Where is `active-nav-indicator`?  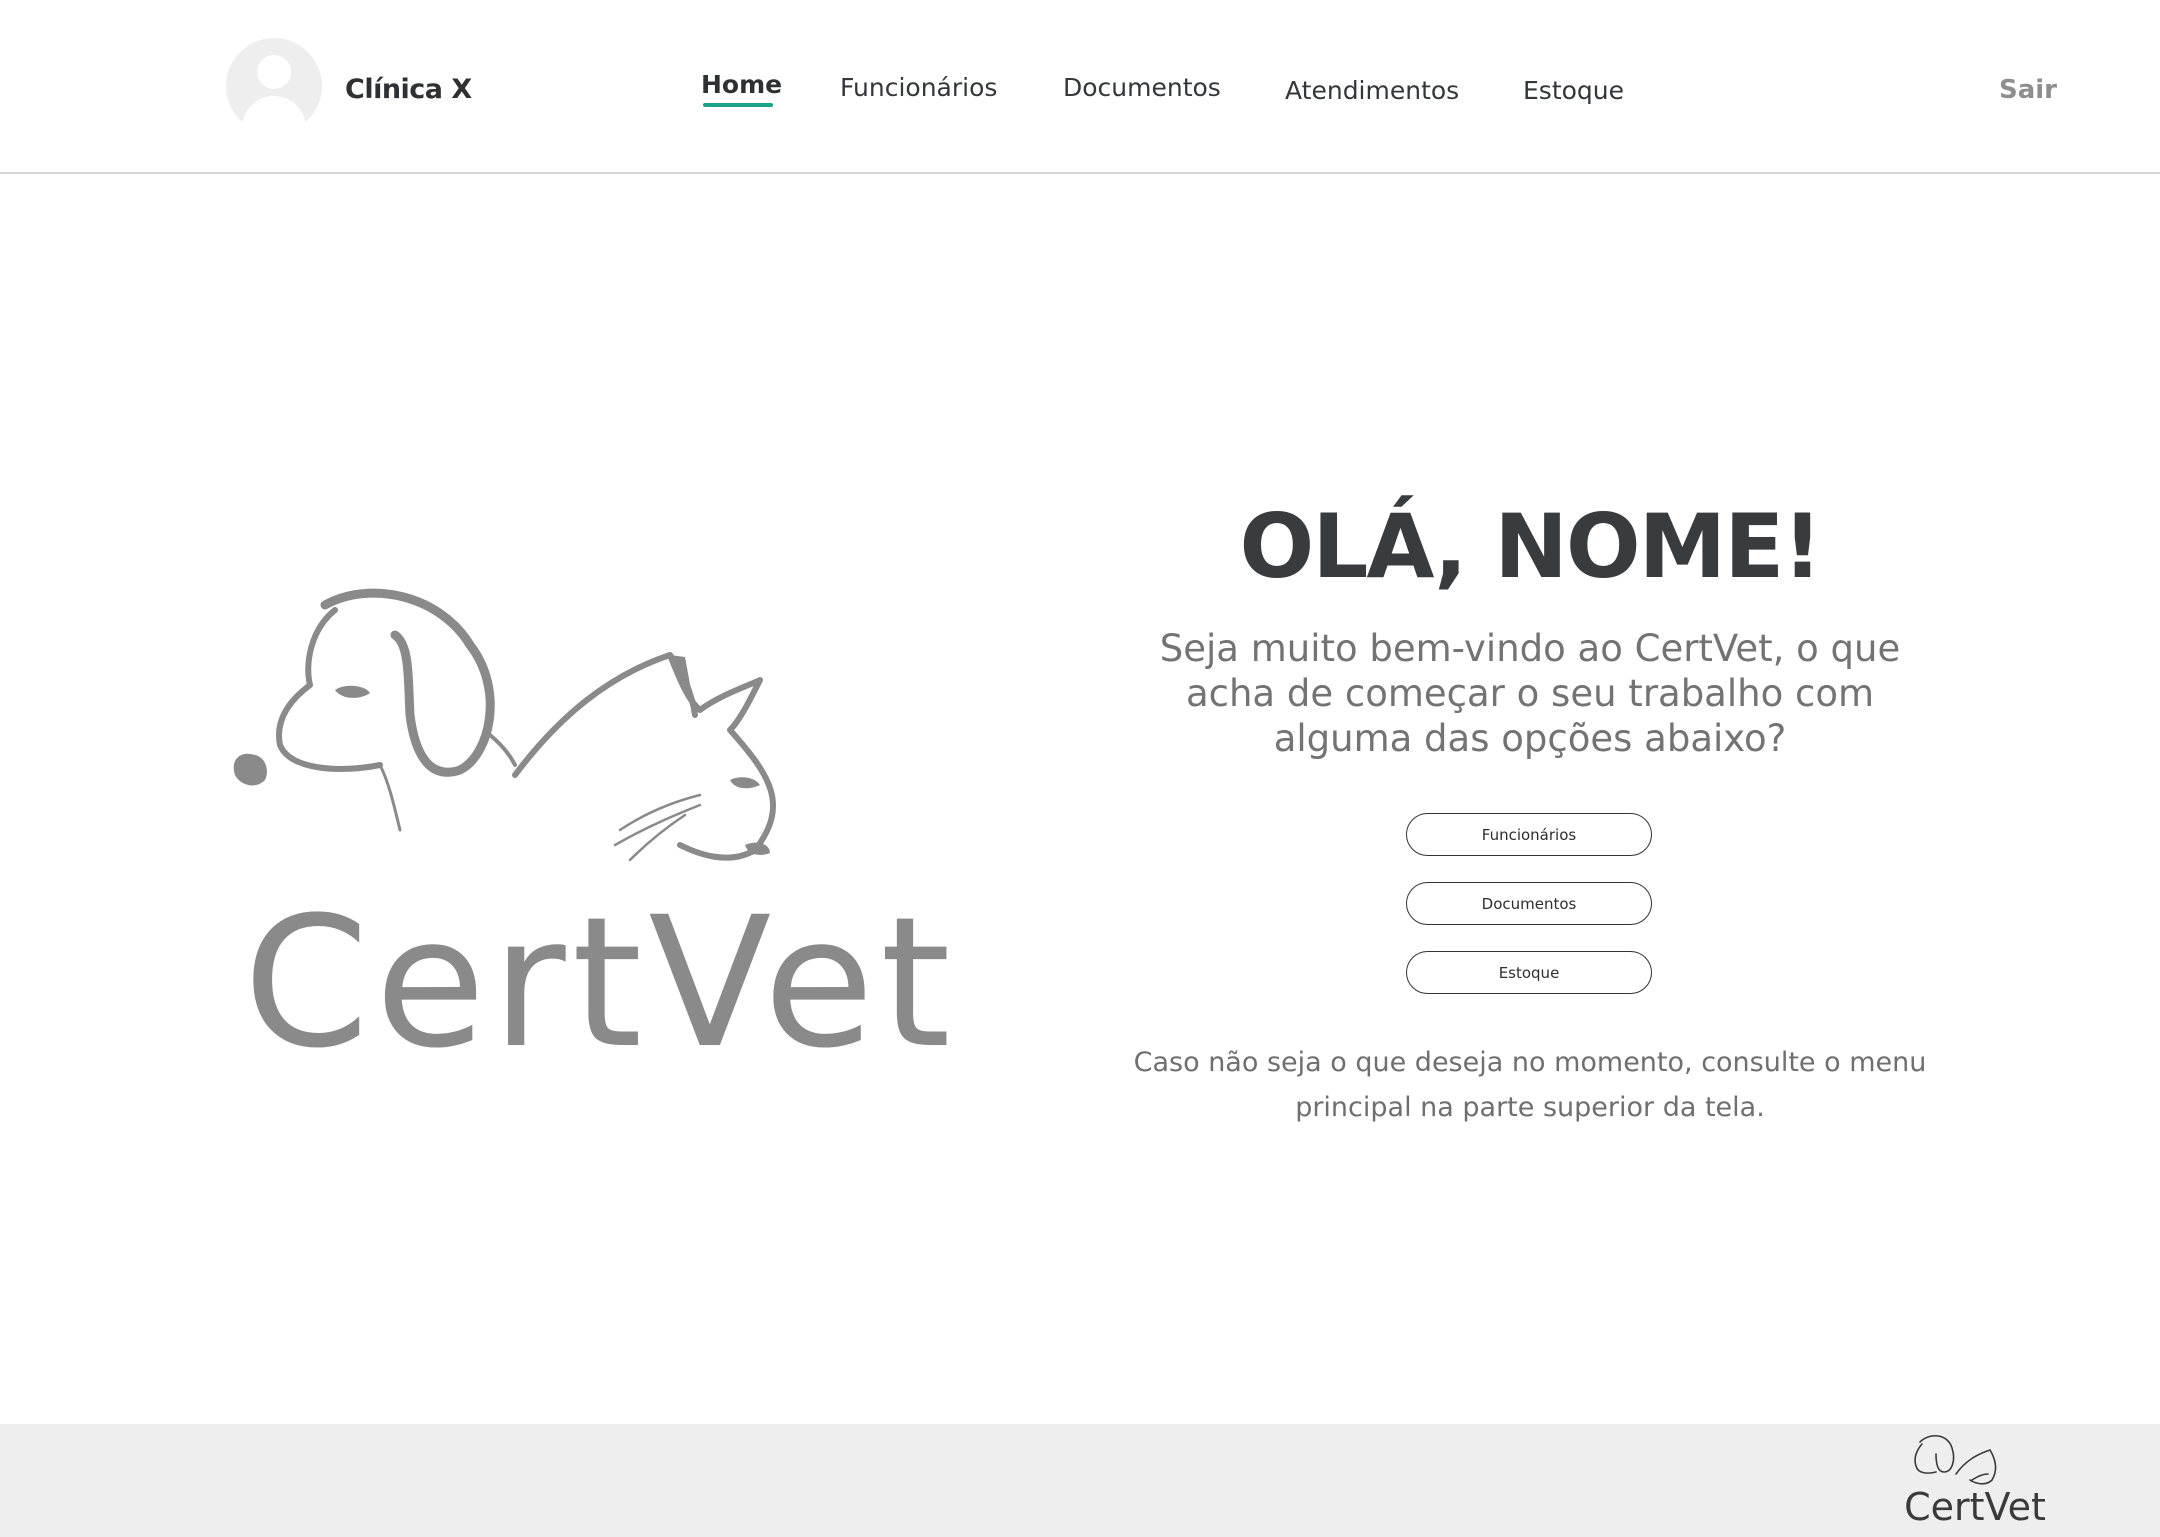
active-nav-indicator is located at coordinates (738, 105).